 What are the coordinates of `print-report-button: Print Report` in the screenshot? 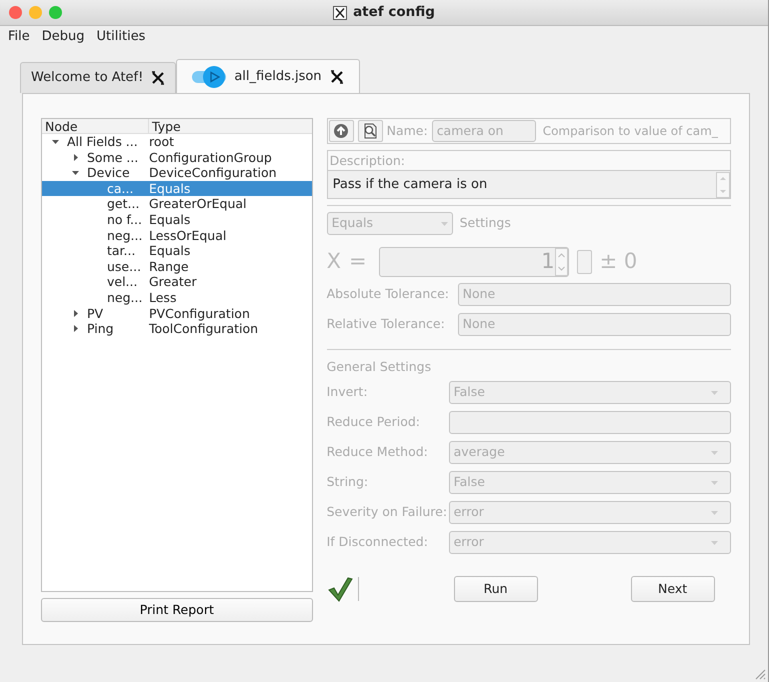 It's located at (177, 610).